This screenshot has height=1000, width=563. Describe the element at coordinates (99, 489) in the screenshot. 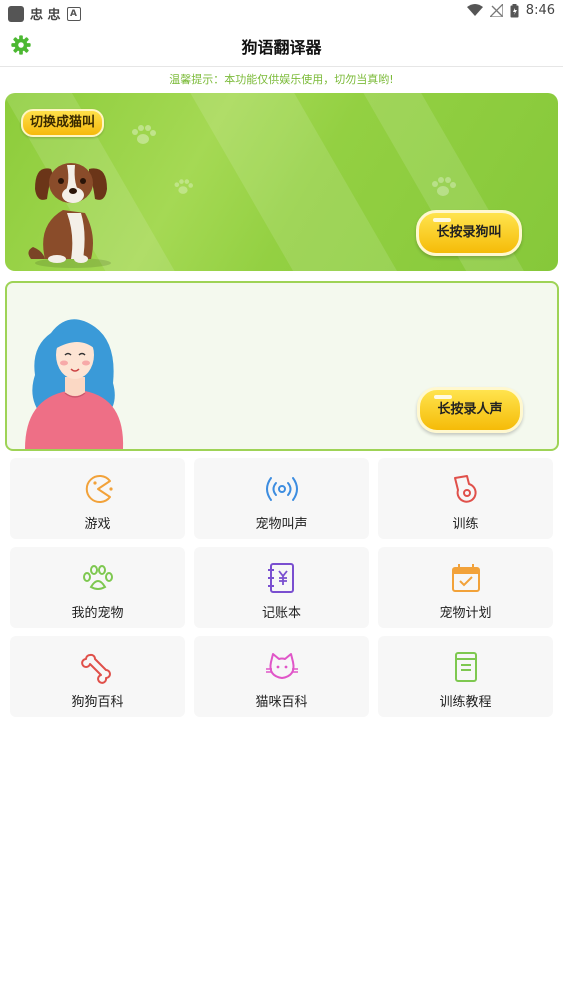

I see `pacman-icon` at that location.